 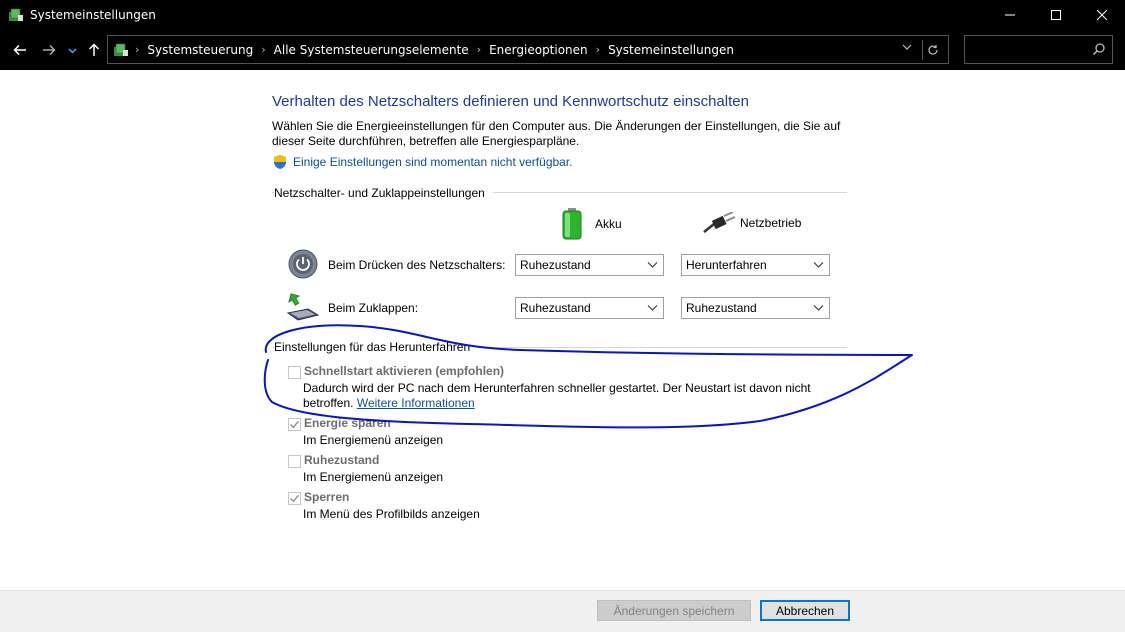 I want to click on save-changes-button: Änderungen speichern, so click(x=674, y=610).